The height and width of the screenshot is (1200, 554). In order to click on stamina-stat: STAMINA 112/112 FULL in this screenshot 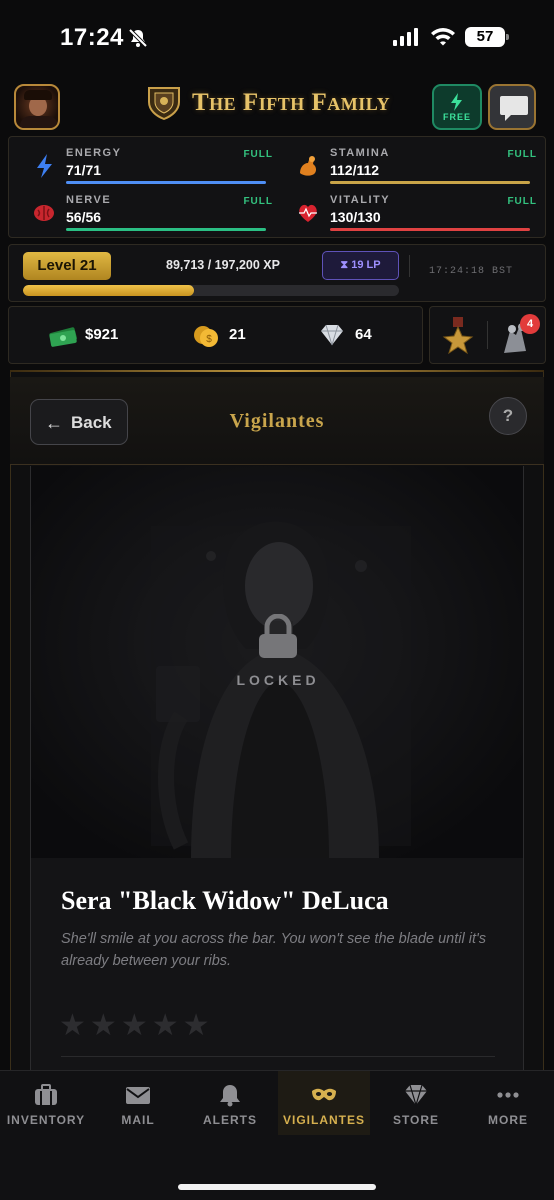, I will do `click(417, 166)`.